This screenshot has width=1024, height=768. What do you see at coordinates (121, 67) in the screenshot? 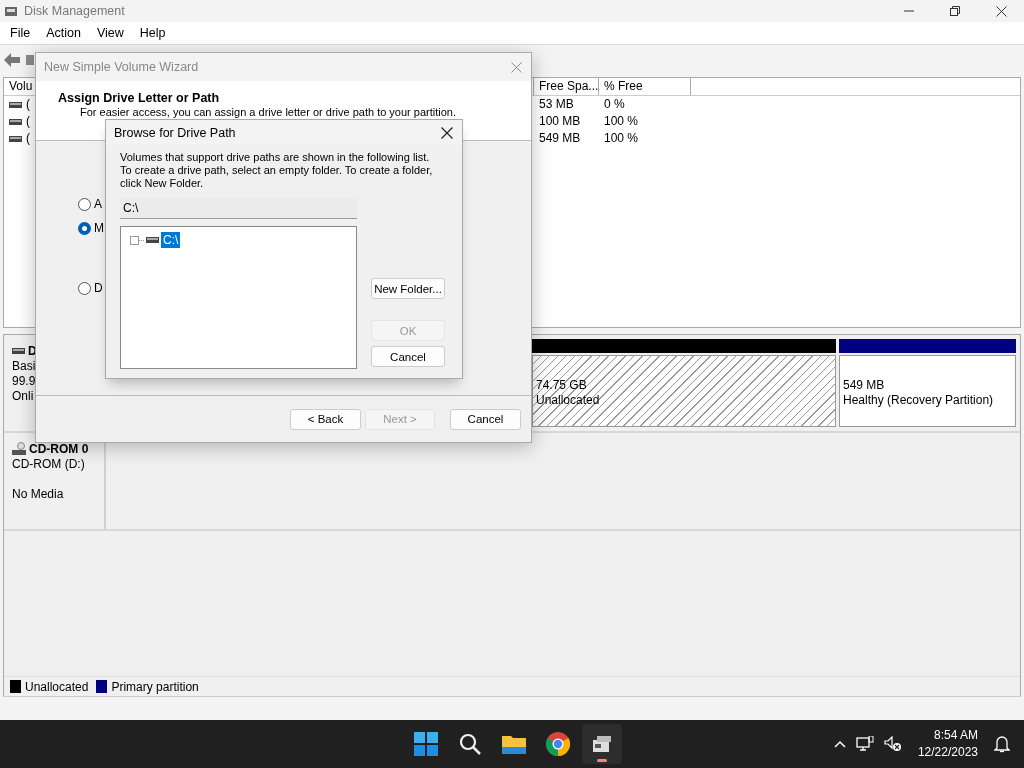
I see `wizard-title: New Simple Volume Wizard` at bounding box center [121, 67].